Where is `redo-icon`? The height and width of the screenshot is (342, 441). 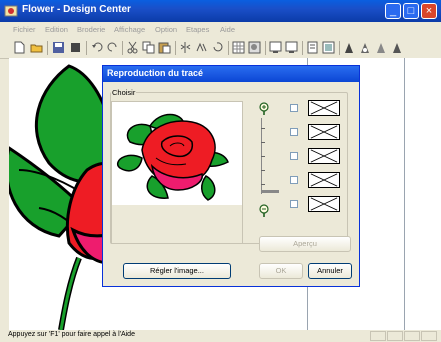
redo-icon is located at coordinates (112, 47).